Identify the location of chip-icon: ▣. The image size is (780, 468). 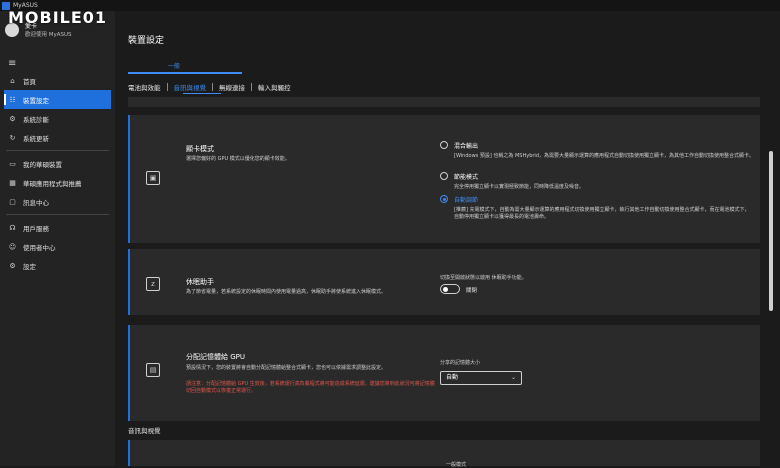
(153, 178).